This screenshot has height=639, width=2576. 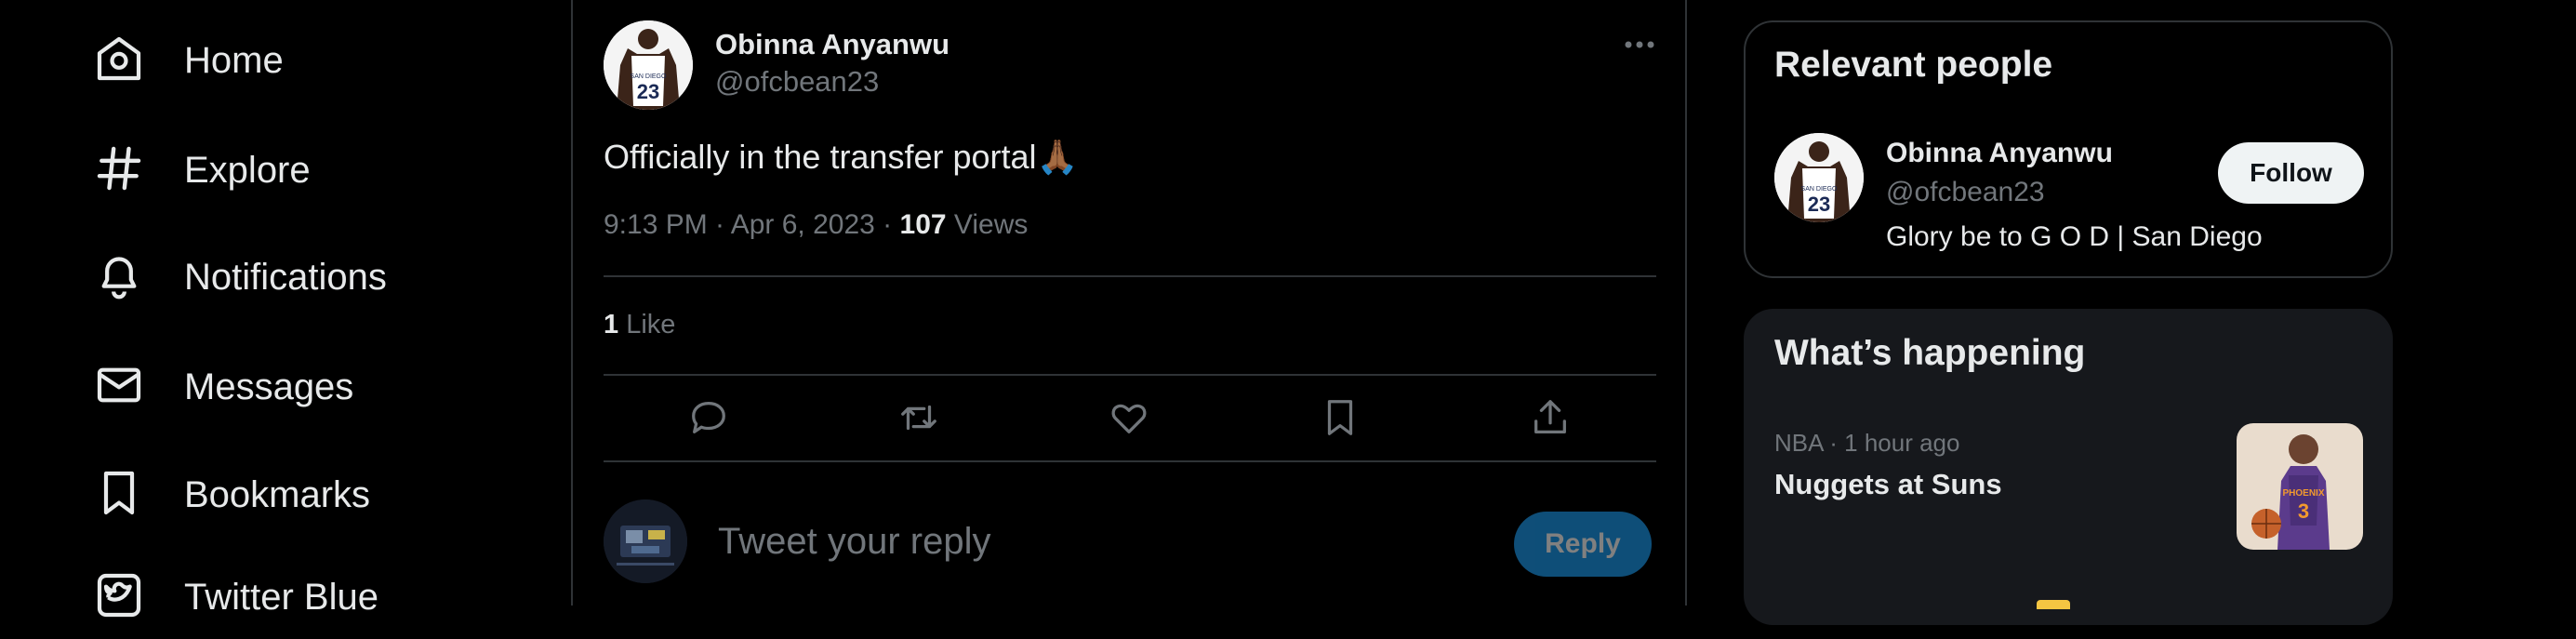 What do you see at coordinates (2291, 173) in the screenshot?
I see `follow-button: Follow` at bounding box center [2291, 173].